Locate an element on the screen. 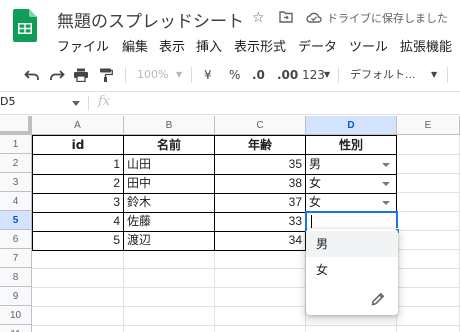 The image size is (460, 332). cell-b1: 名前 is located at coordinates (169, 145).